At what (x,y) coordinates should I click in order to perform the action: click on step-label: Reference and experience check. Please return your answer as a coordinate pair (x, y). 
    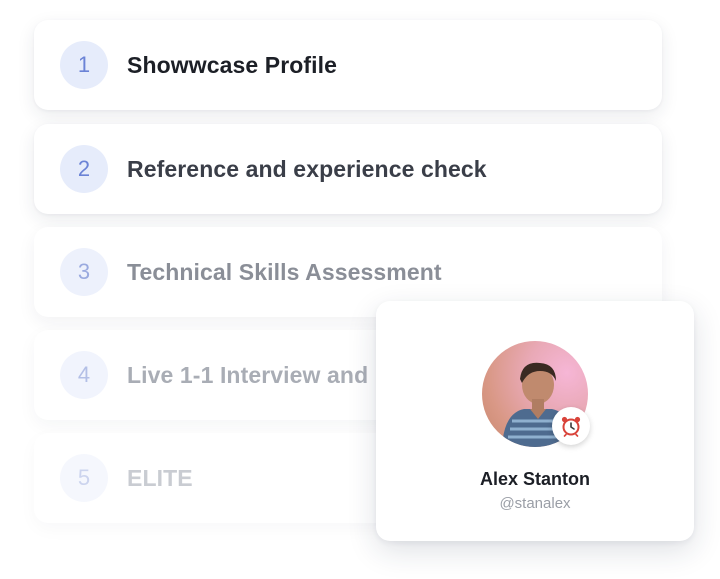
    Looking at the image, I should click on (307, 168).